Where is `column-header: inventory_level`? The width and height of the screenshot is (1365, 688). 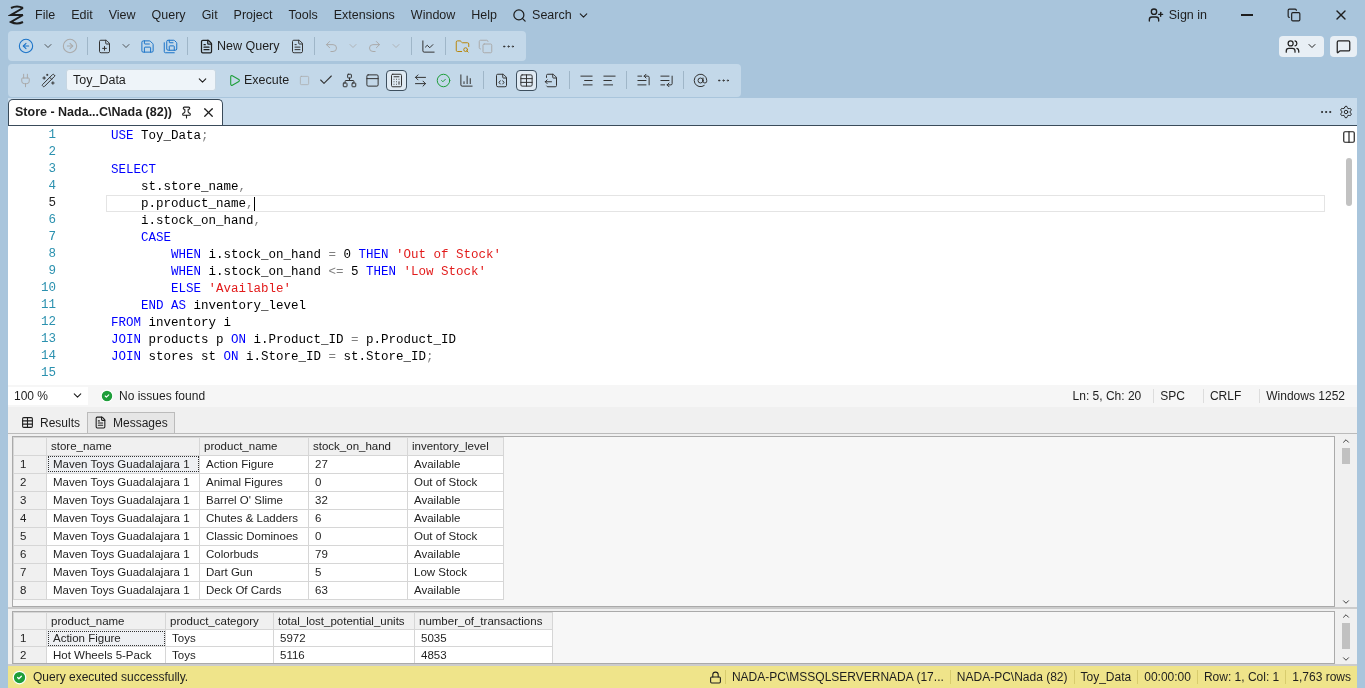
column-header: inventory_level is located at coordinates (455, 446).